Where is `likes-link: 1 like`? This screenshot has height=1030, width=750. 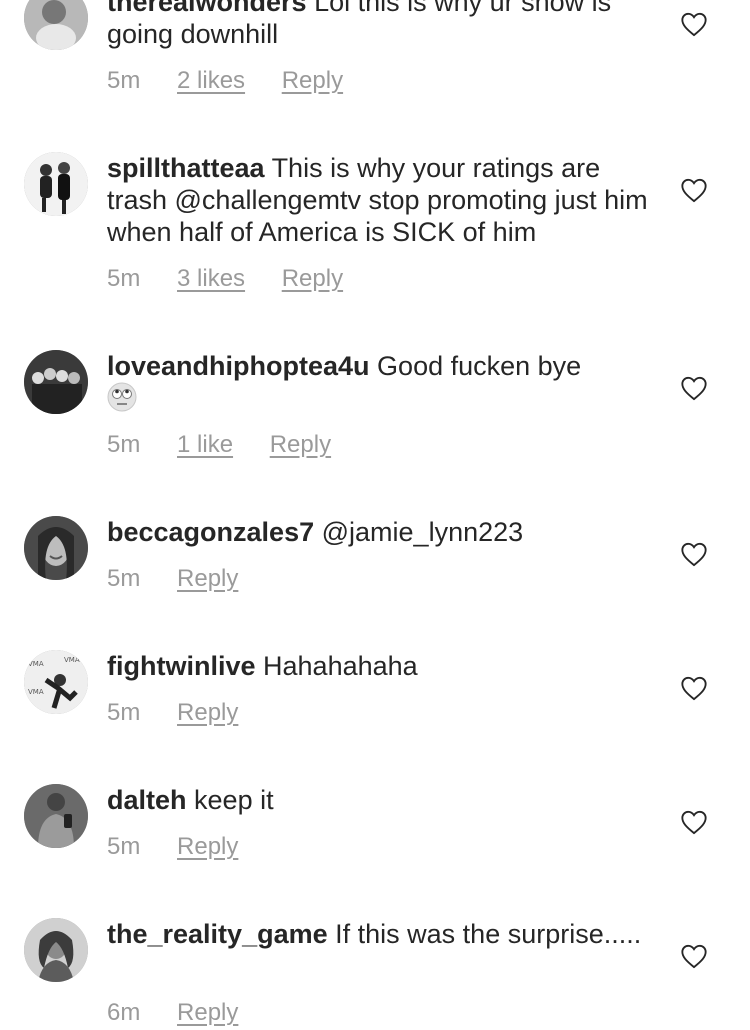 likes-link: 1 like is located at coordinates (205, 444).